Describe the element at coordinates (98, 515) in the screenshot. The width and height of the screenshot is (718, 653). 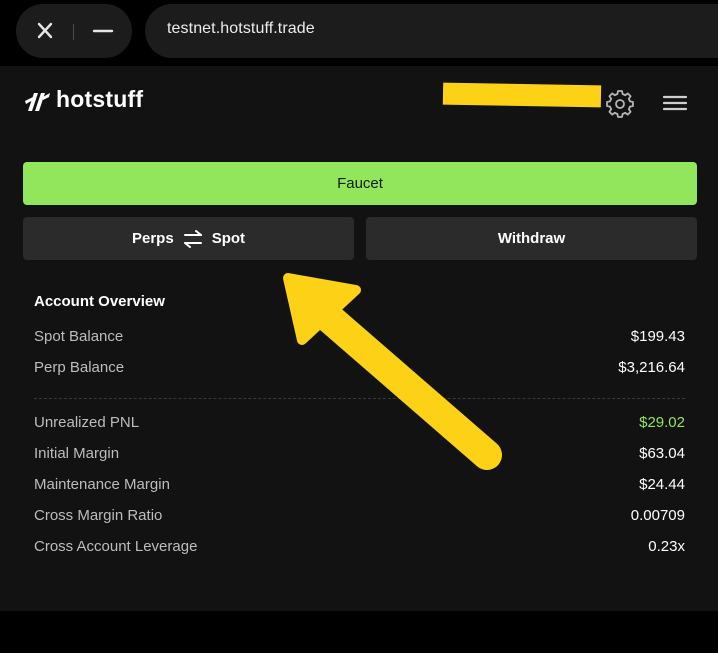
I see `row-label: Cross Margin Ratio` at that location.